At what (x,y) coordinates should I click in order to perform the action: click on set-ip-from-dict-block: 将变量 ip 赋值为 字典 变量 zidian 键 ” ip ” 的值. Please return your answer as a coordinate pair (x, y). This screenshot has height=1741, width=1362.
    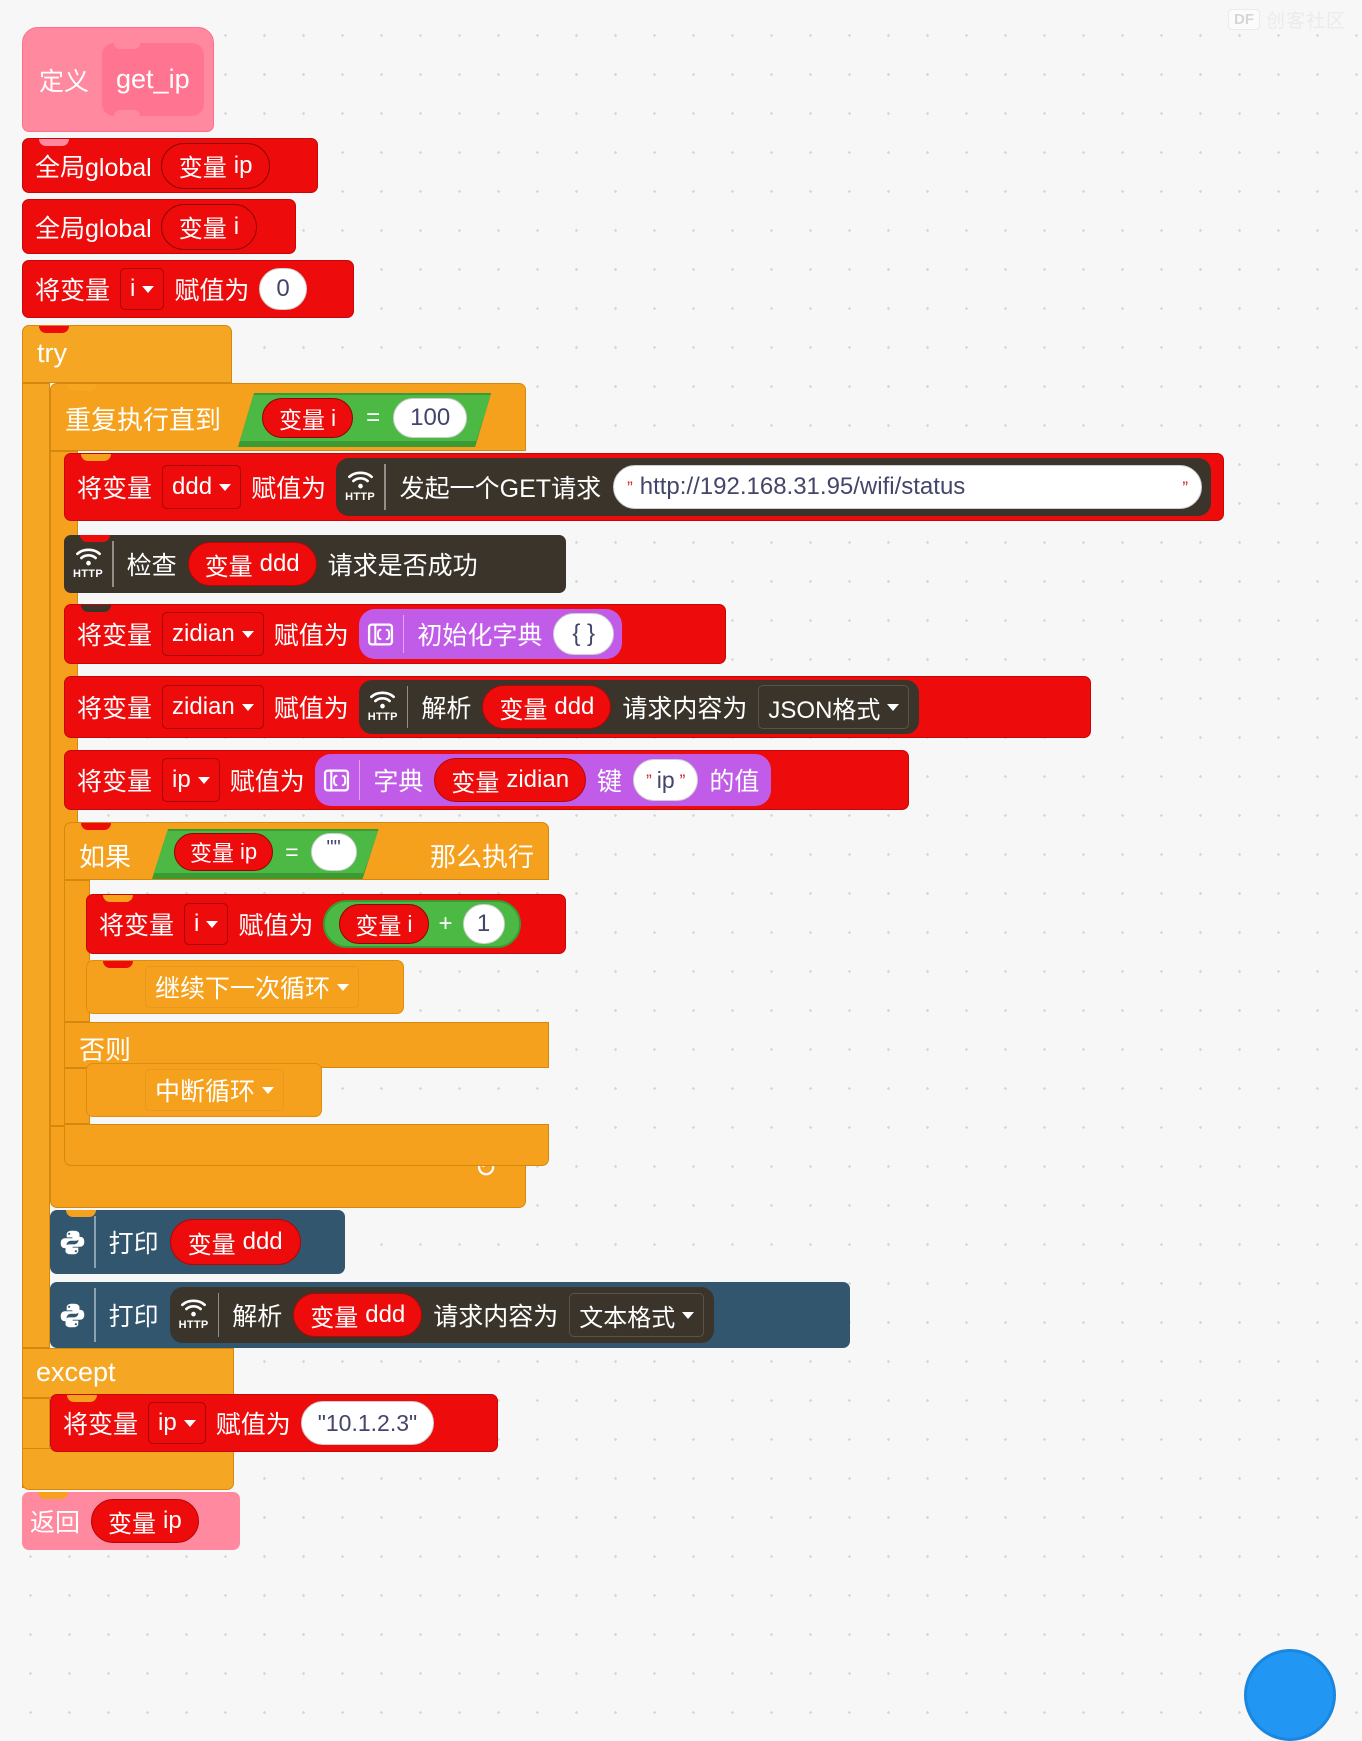
    Looking at the image, I should click on (486, 780).